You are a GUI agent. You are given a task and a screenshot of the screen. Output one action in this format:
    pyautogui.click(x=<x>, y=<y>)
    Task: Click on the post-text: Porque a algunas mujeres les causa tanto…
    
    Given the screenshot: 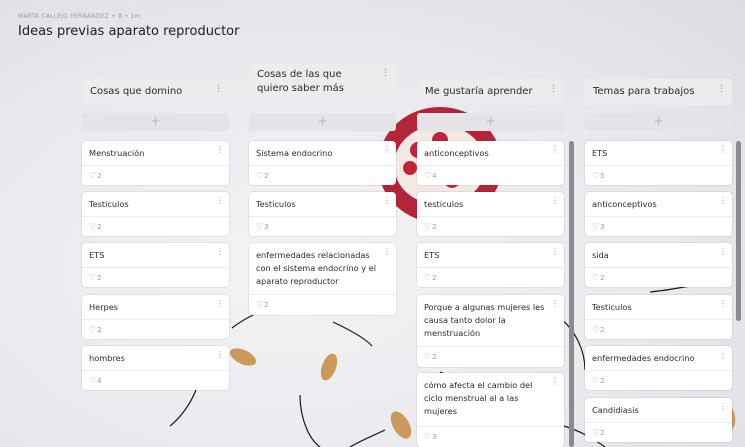 What is the action you would take?
    pyautogui.click(x=484, y=320)
    